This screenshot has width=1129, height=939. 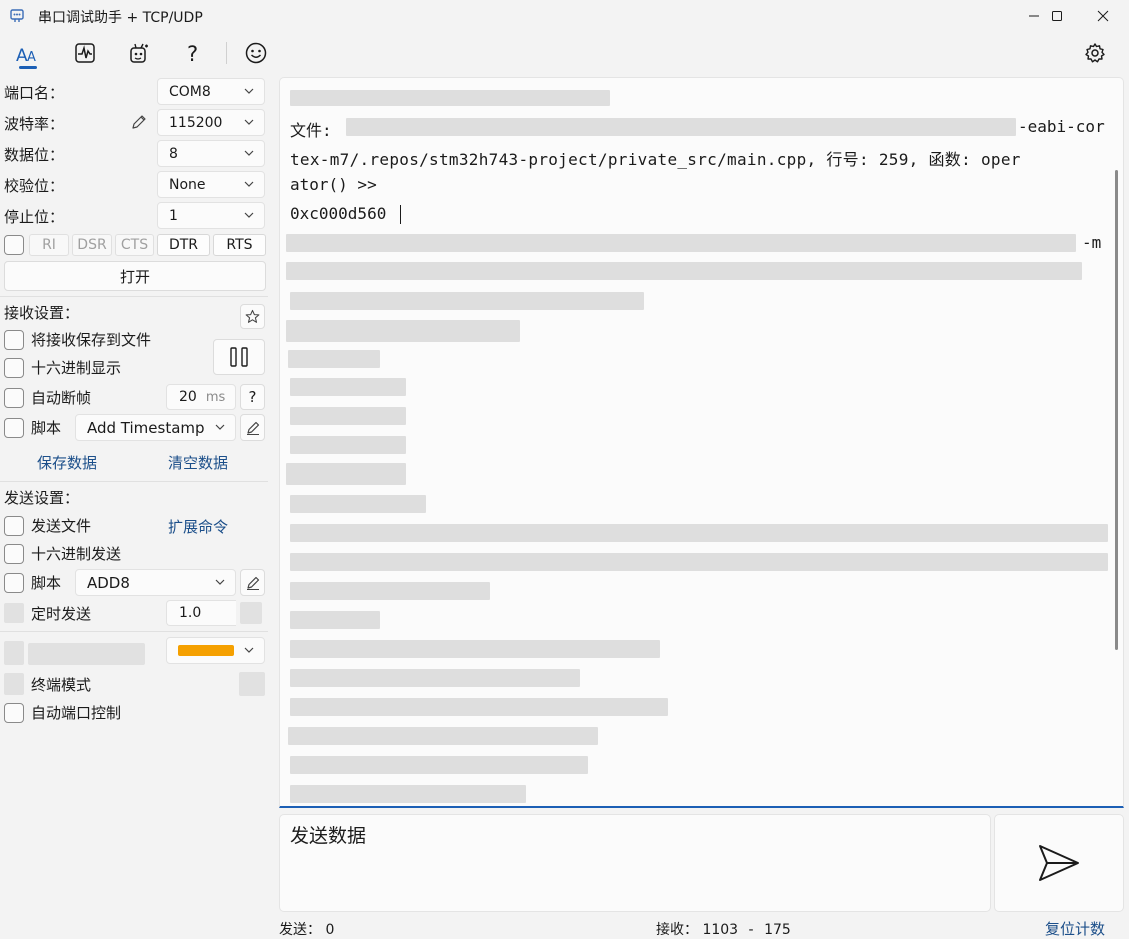 I want to click on divider, so click(x=134, y=481).